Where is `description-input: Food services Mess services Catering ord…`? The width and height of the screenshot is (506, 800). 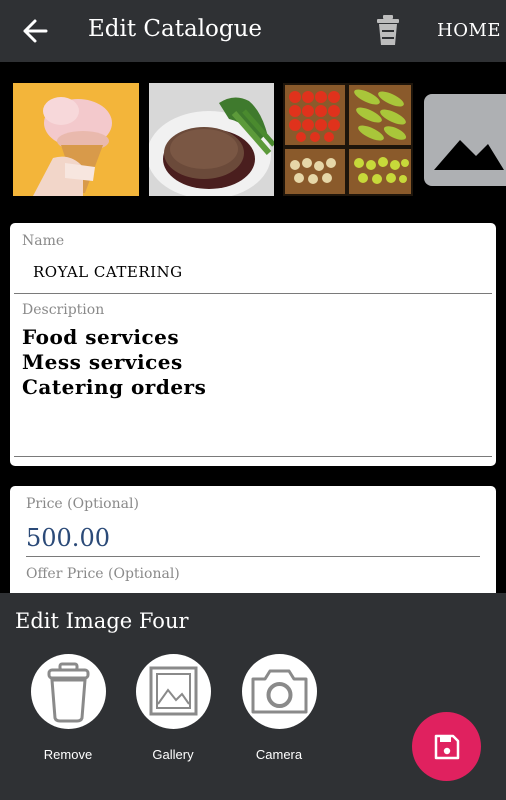
description-input: Food services Mess services Catering ord… is located at coordinates (114, 362).